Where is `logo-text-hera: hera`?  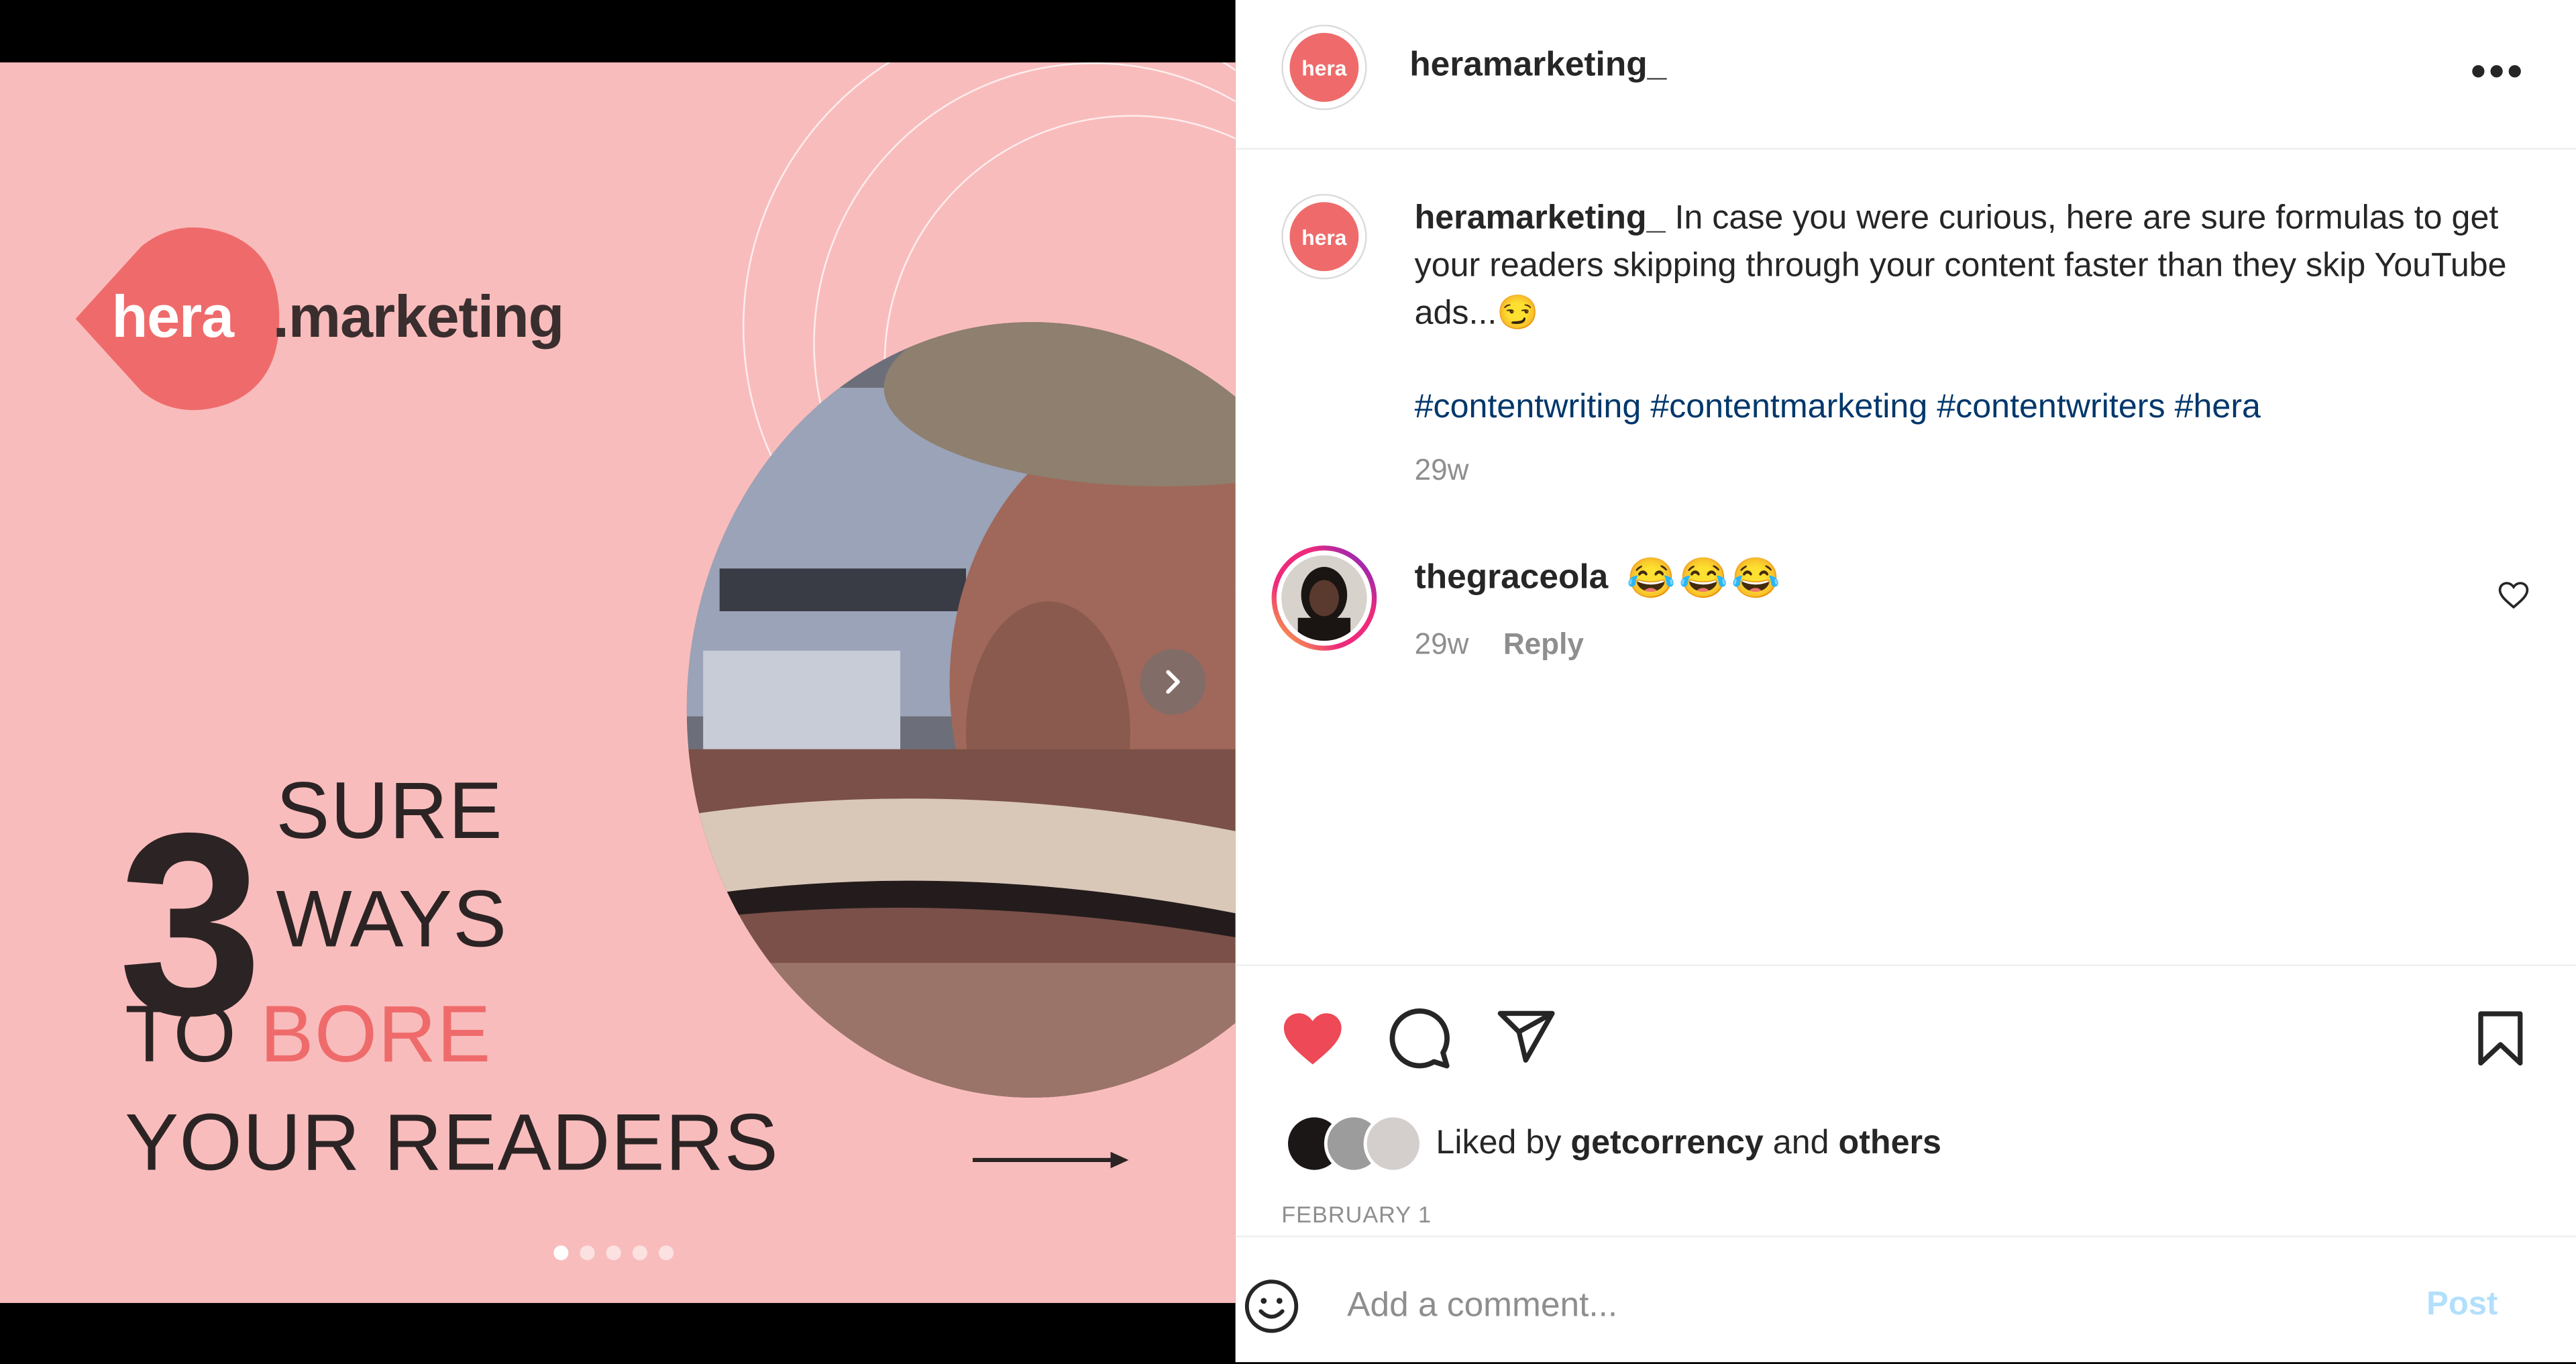
logo-text-hera: hera is located at coordinates (173, 316).